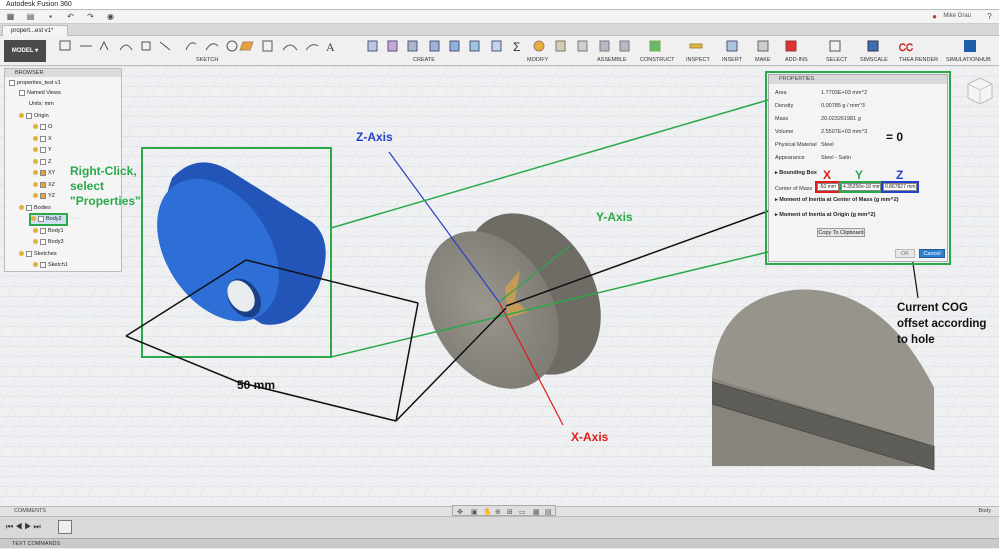  What do you see at coordinates (942, 324) in the screenshot?
I see `cog-note-line2: offset according` at bounding box center [942, 324].